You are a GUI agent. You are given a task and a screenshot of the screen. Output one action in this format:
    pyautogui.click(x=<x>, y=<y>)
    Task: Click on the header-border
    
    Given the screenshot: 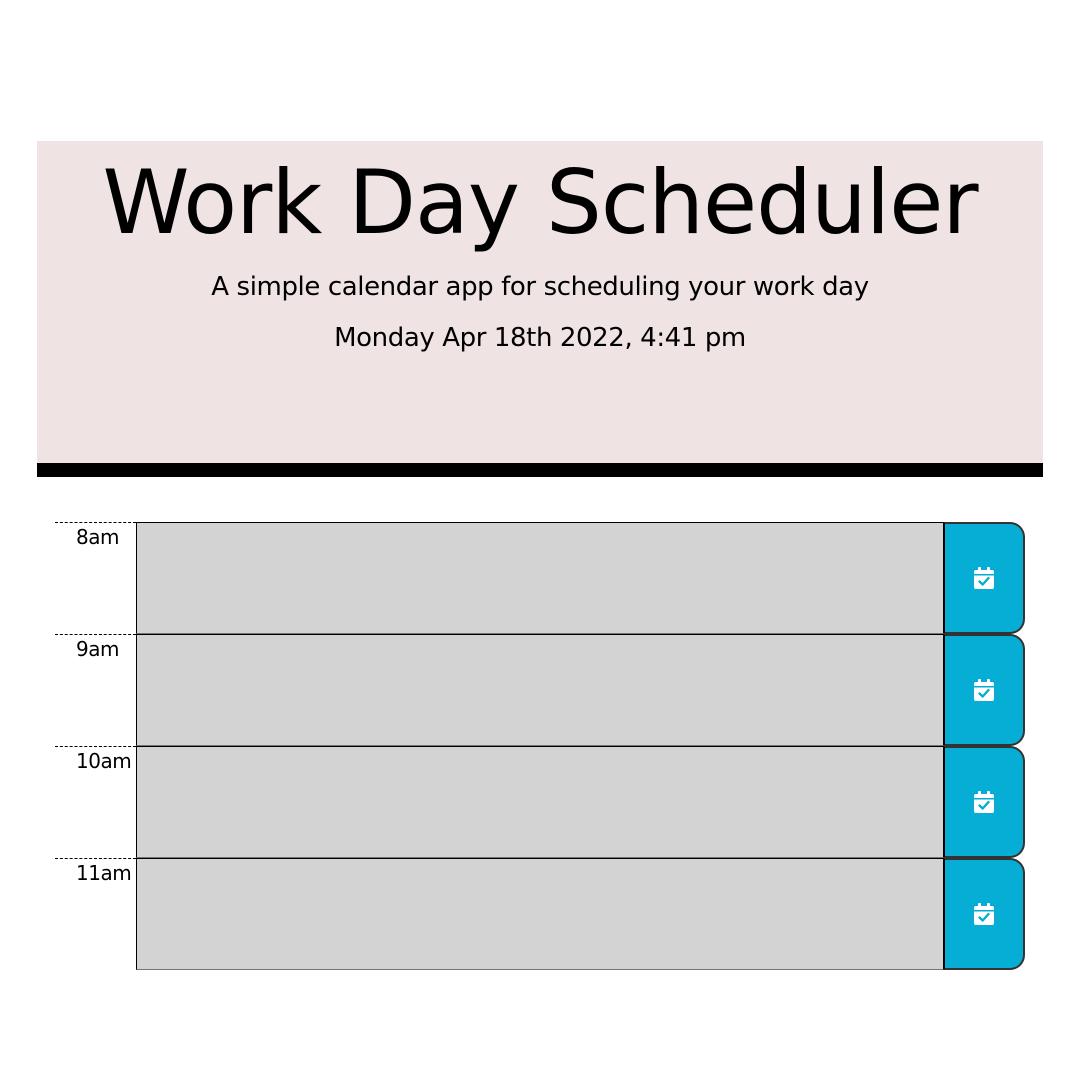 What is the action you would take?
    pyautogui.click(x=540, y=470)
    